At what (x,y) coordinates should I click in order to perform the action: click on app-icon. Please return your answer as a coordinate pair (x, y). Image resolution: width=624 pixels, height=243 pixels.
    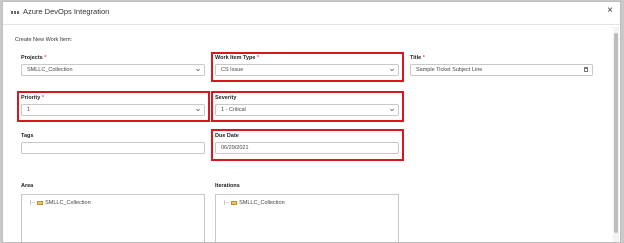
    Looking at the image, I should click on (15, 12).